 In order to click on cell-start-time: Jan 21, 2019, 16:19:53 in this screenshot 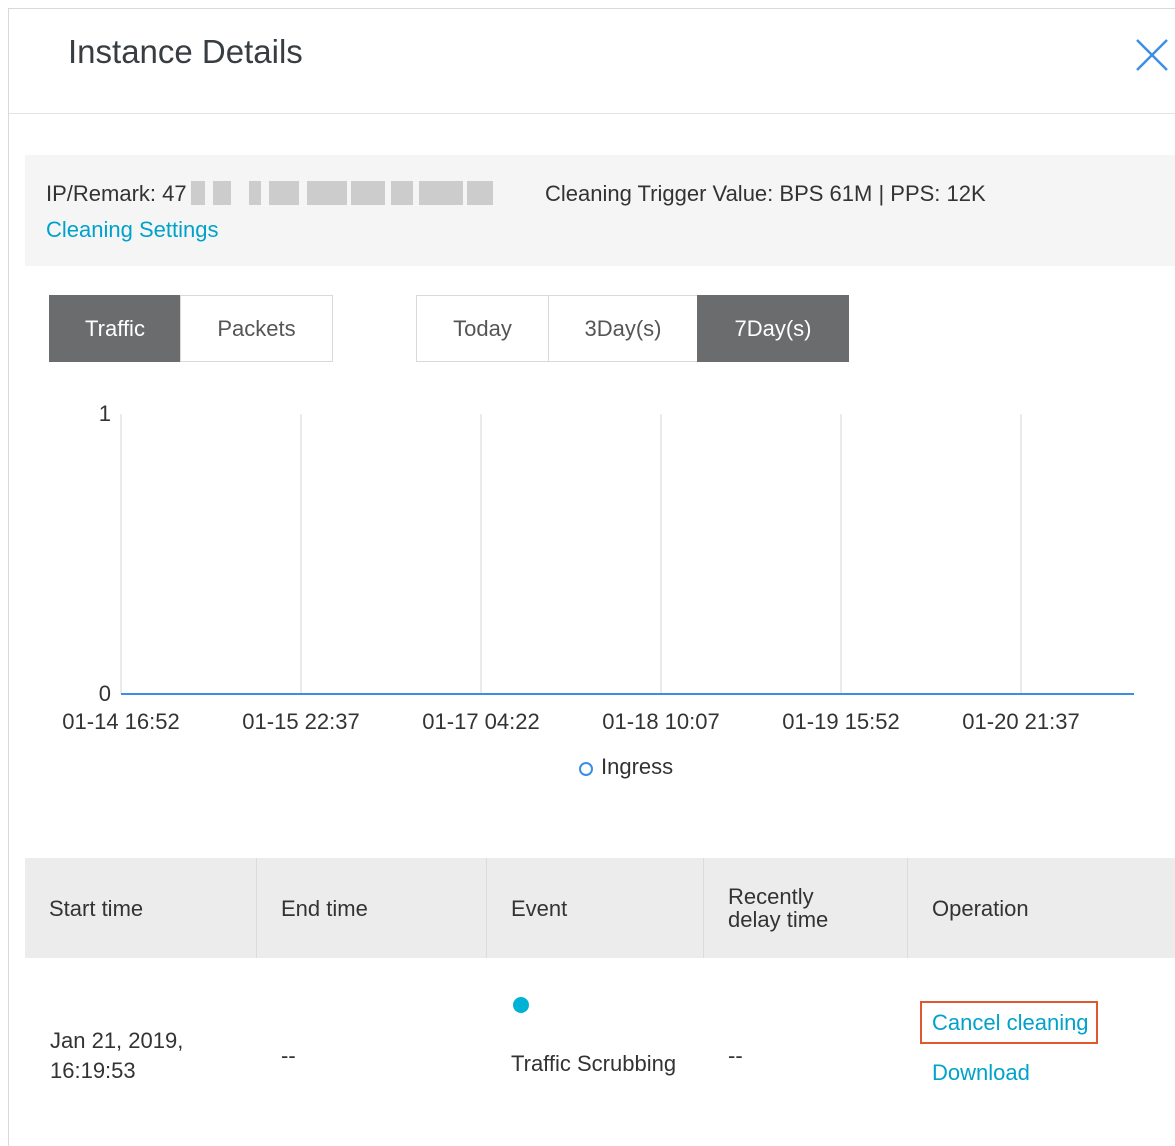, I will do `click(117, 1055)`.